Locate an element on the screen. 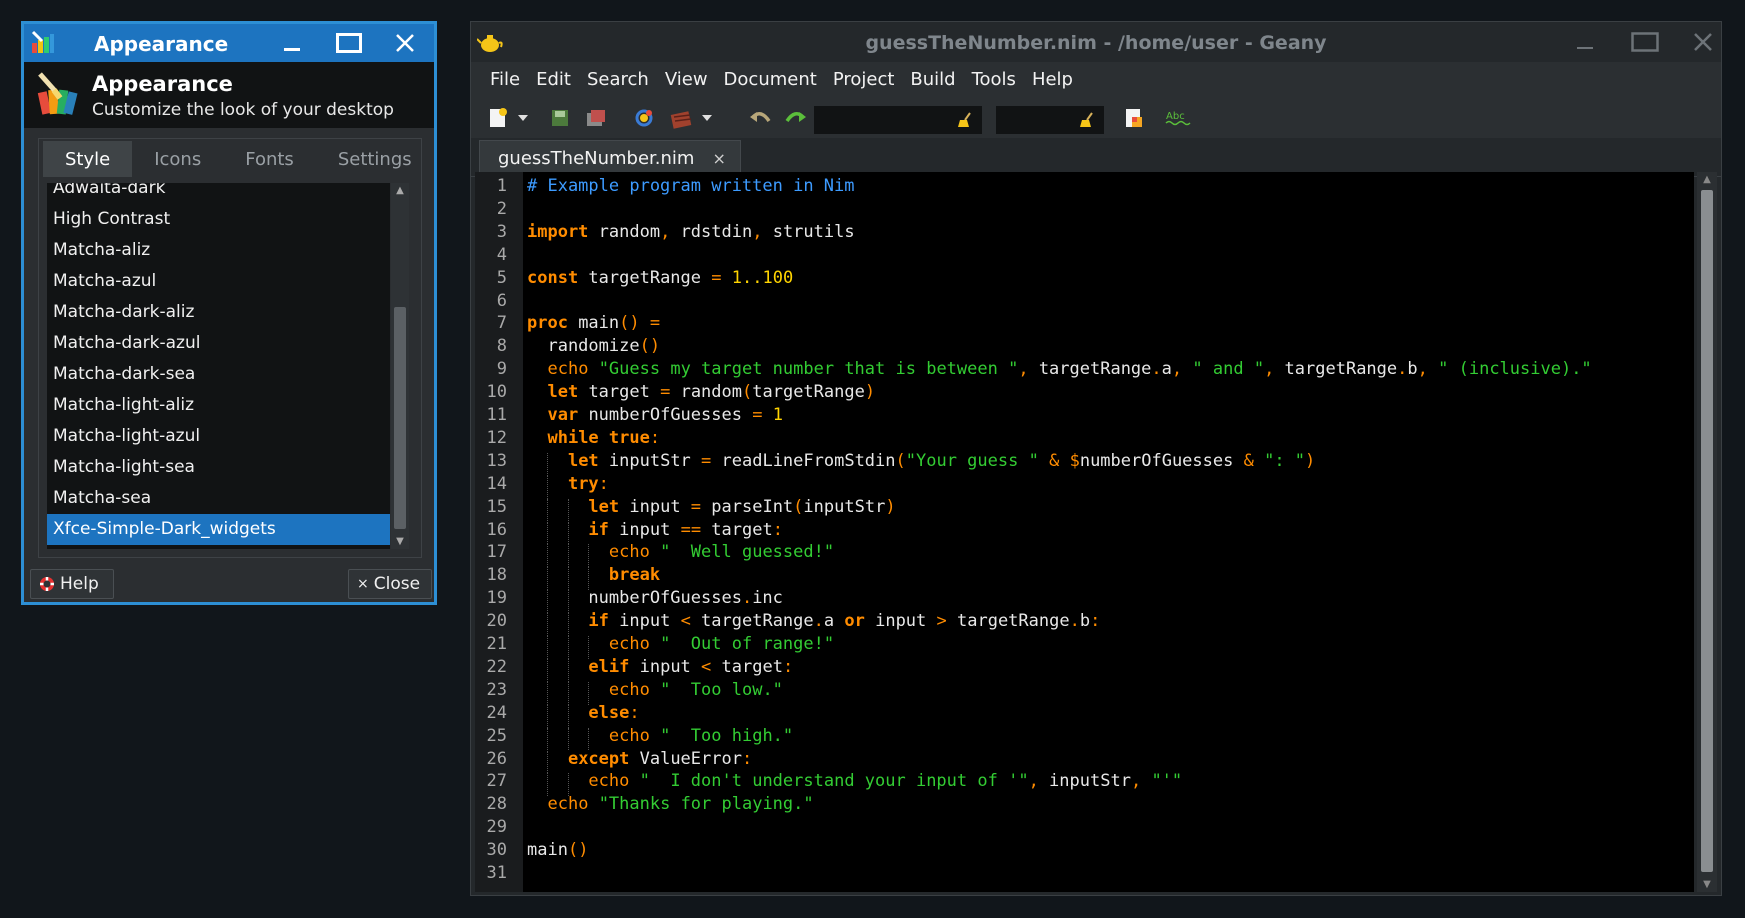  code-line: numberOfGuesses.inc is located at coordinates (655, 598).